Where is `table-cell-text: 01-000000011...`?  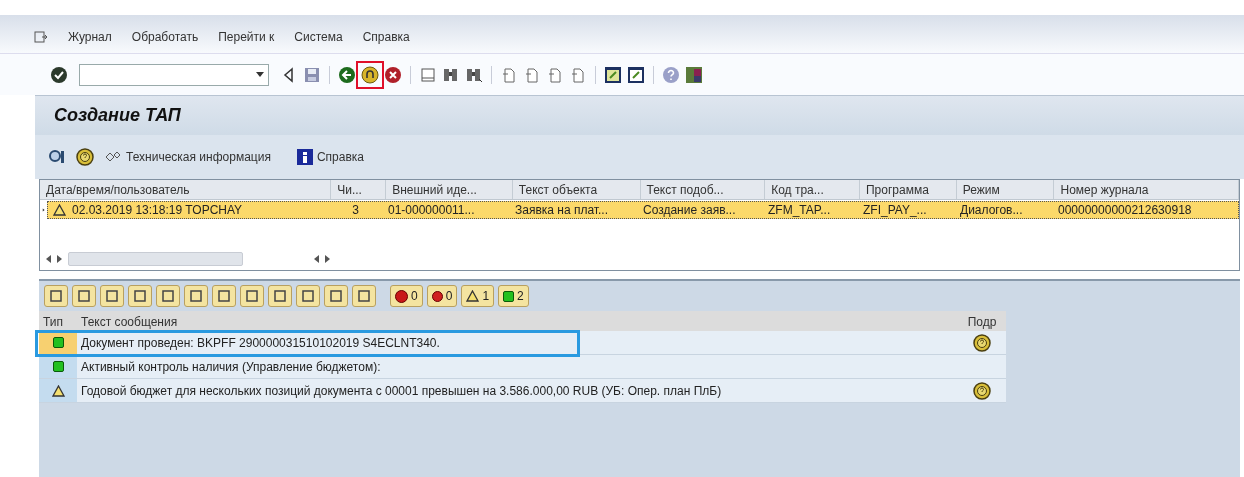 table-cell-text: 01-000000011... is located at coordinates (431, 210).